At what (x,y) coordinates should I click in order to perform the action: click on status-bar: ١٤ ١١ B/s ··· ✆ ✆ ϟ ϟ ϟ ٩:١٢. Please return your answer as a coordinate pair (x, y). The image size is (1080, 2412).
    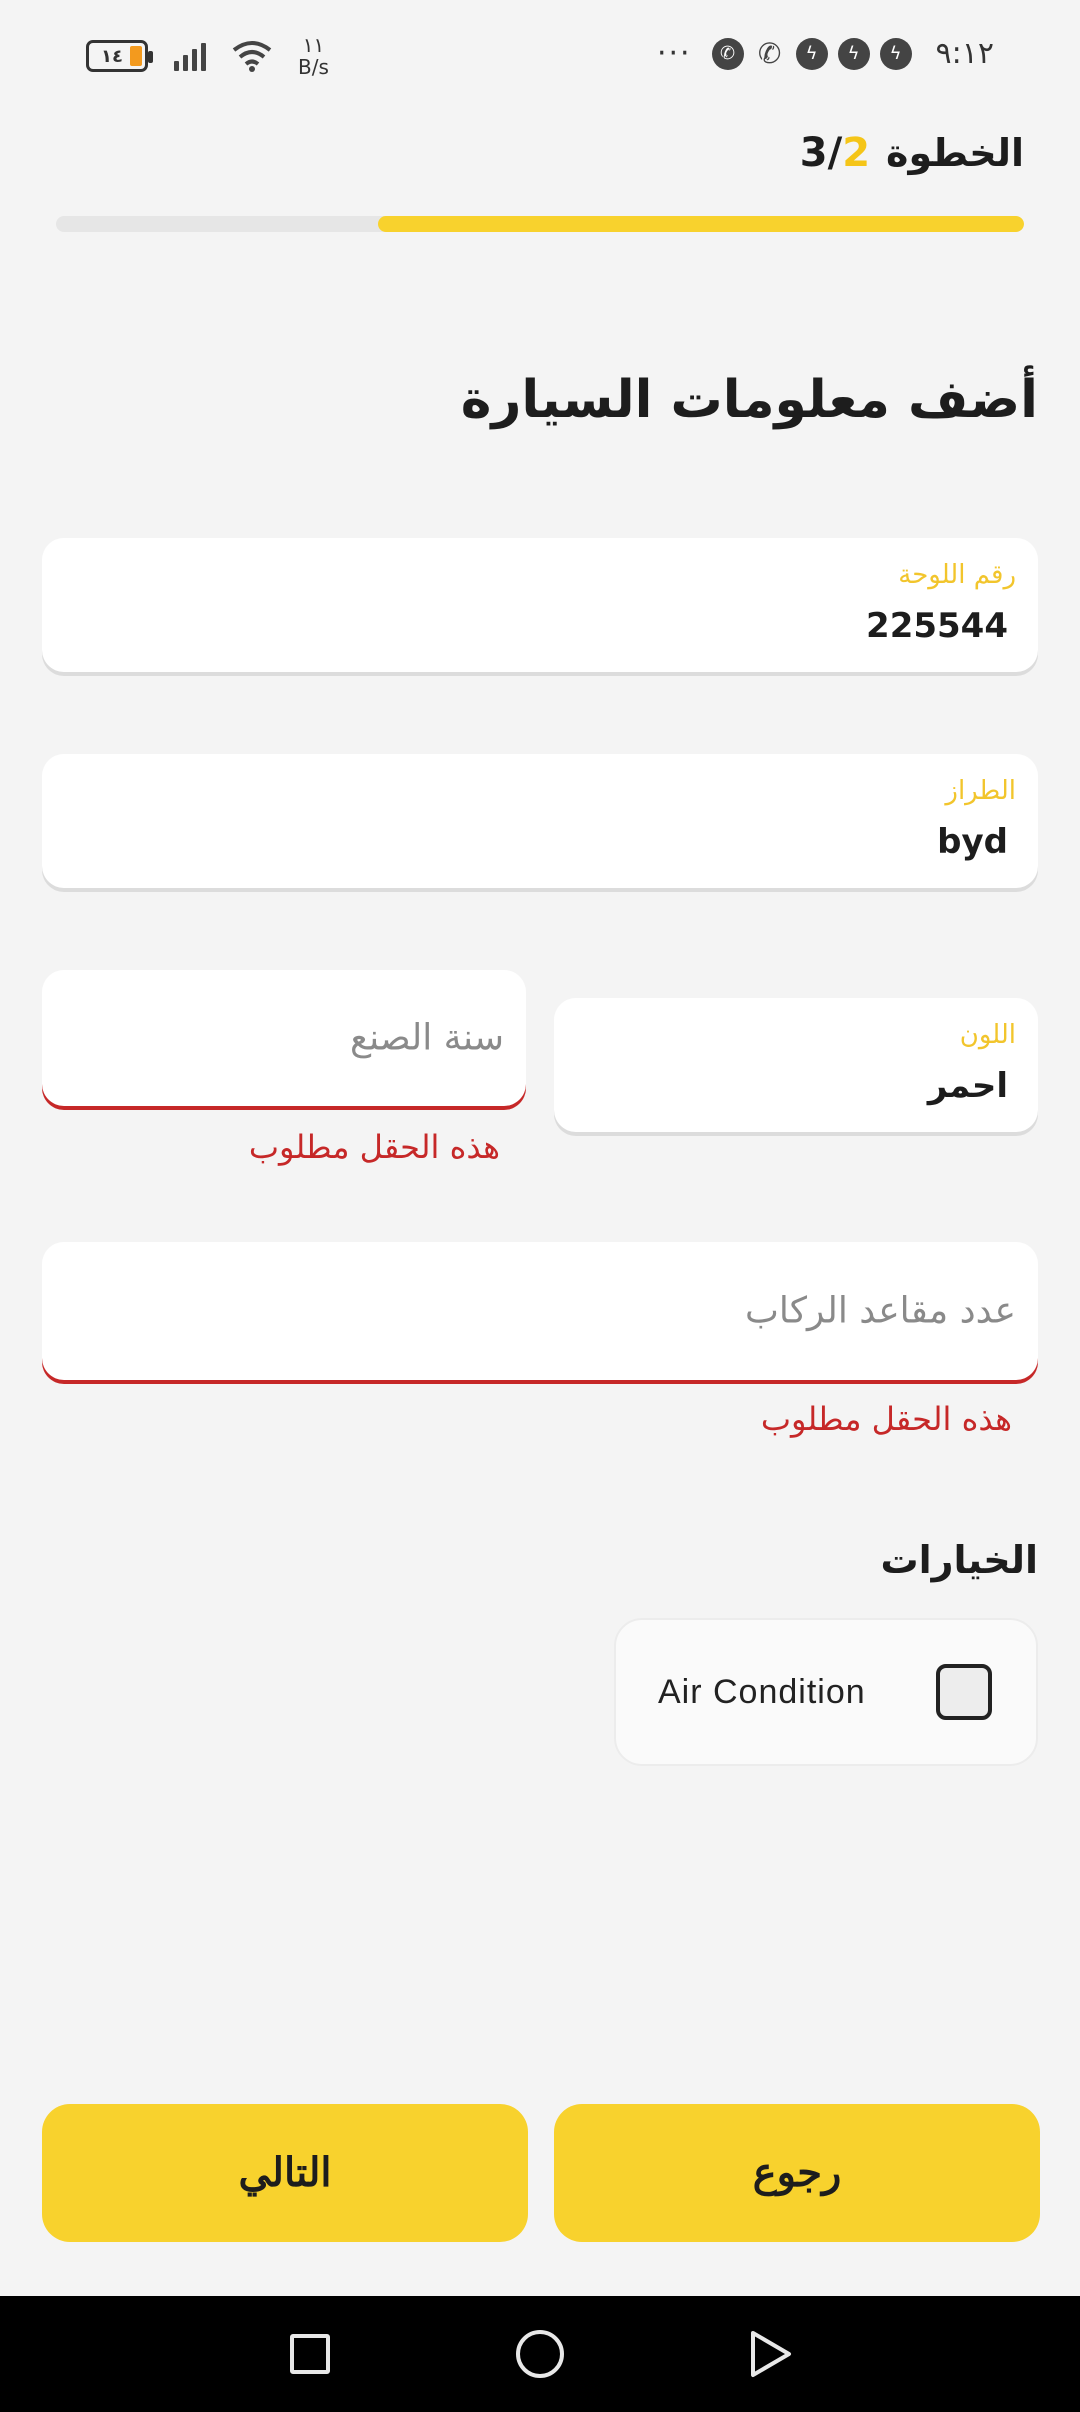
    Looking at the image, I should click on (540, 60).